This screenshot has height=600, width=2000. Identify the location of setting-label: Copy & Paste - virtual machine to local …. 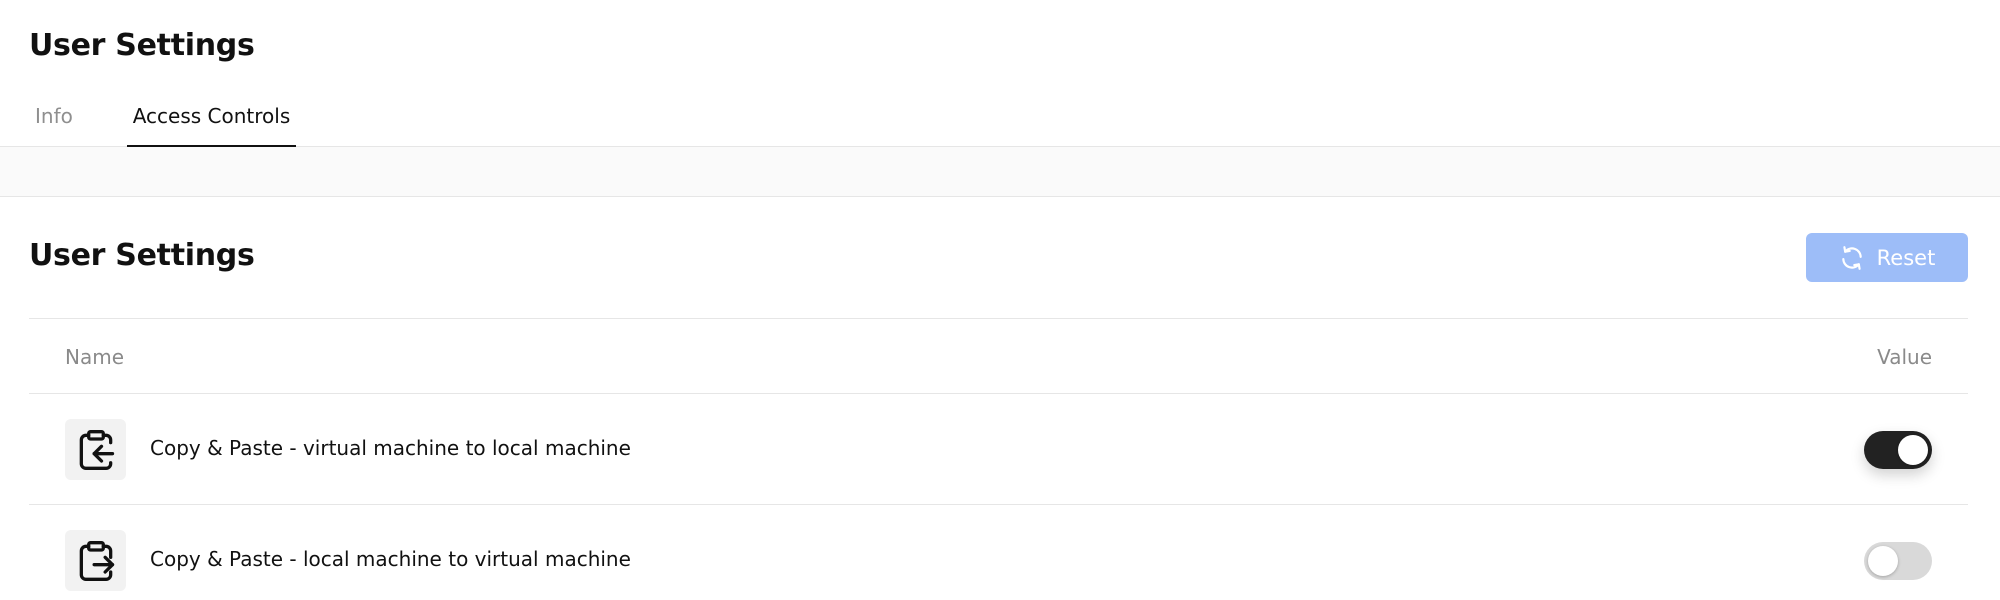
(390, 448).